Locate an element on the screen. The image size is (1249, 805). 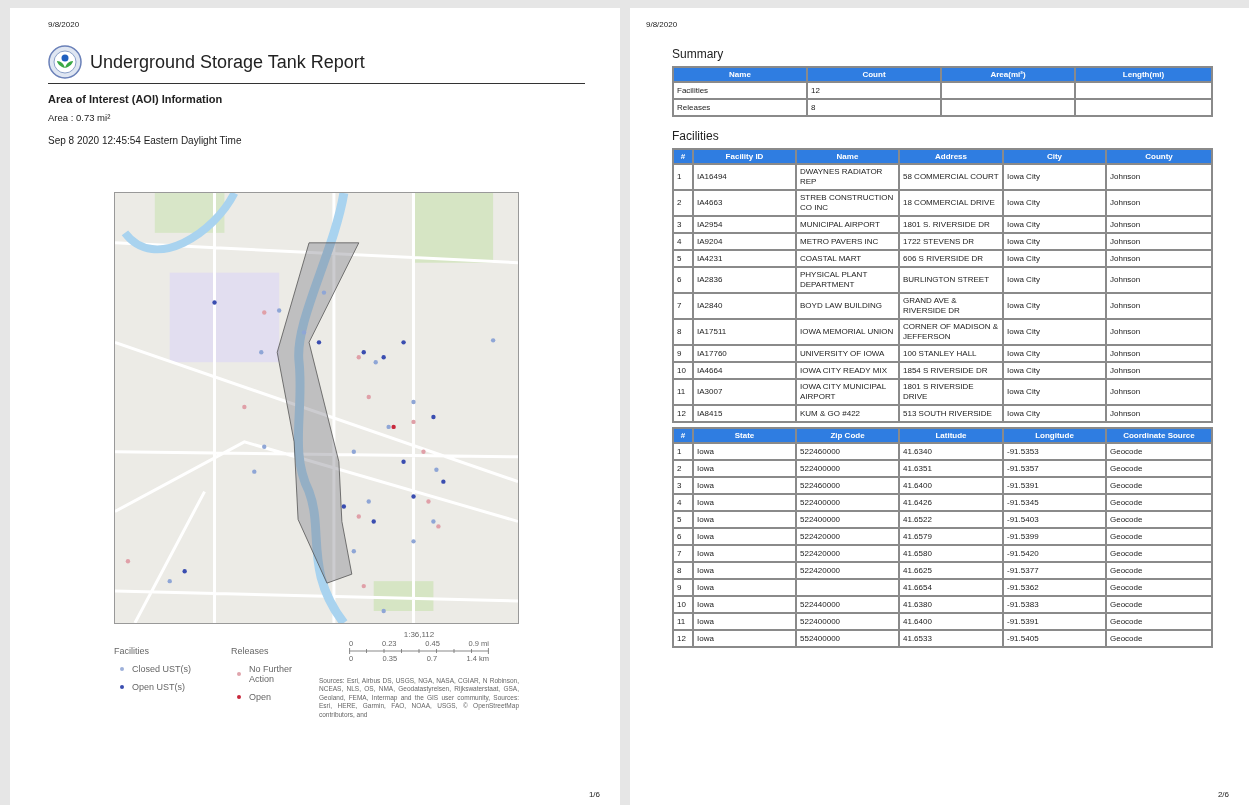
table-cell: -91.5353 is located at coordinates (1054, 451).